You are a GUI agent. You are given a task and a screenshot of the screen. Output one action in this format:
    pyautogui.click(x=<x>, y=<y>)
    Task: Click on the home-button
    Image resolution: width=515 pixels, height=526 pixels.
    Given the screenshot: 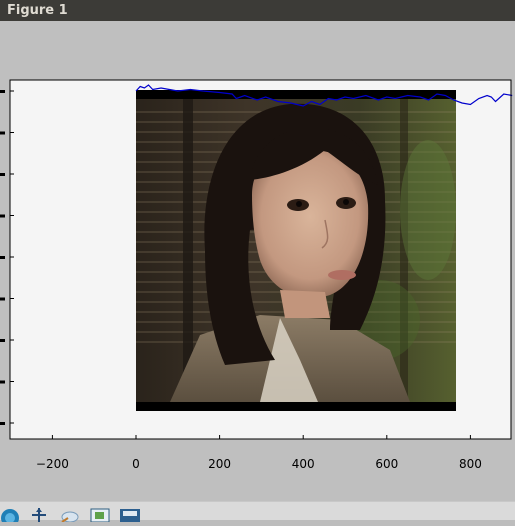 What is the action you would take?
    pyautogui.click(x=11, y=516)
    